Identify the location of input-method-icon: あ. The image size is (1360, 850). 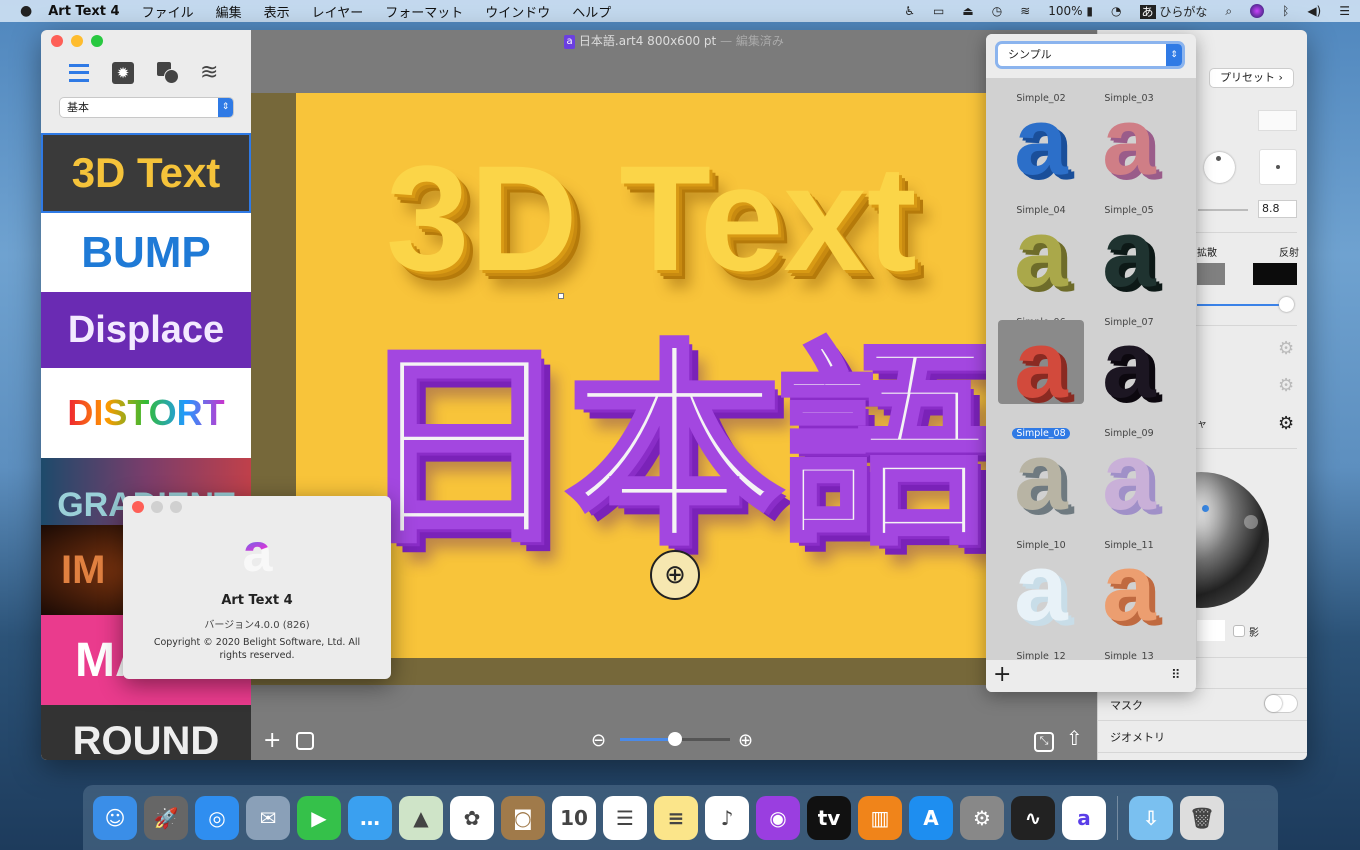
(1147, 11).